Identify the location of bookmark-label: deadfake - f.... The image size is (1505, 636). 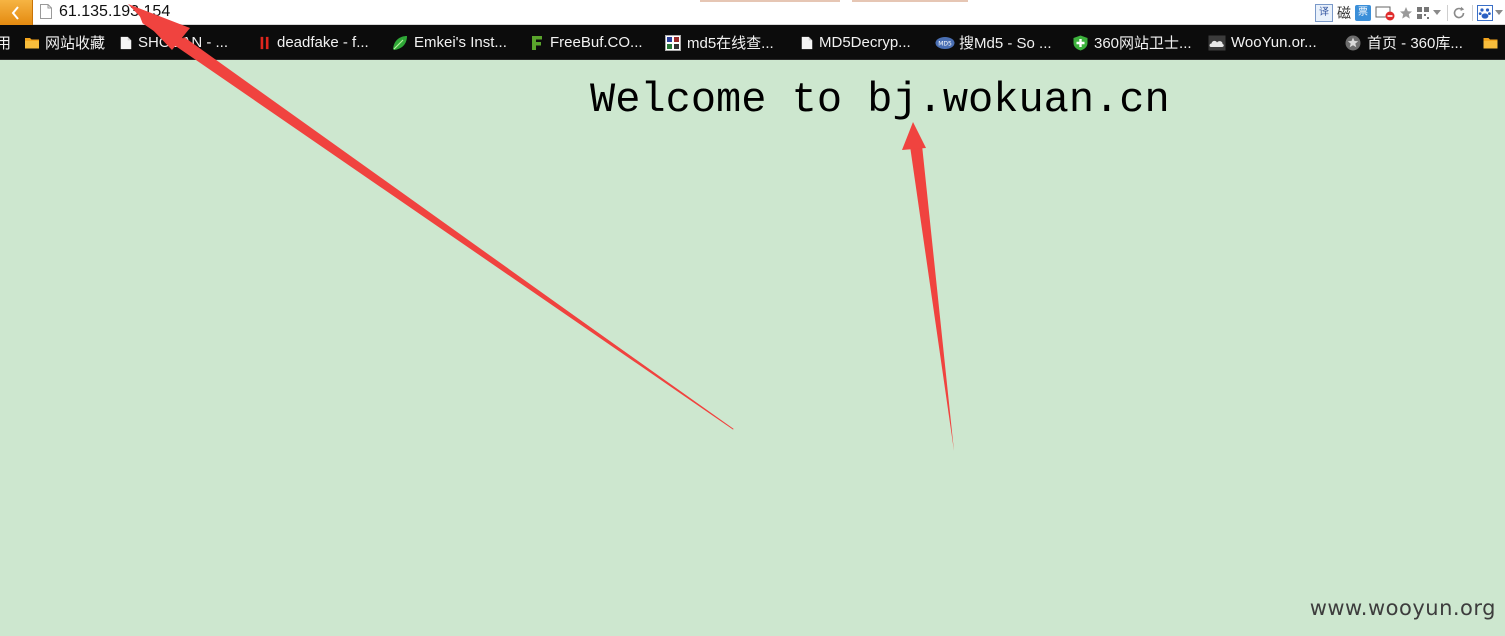
(323, 42).